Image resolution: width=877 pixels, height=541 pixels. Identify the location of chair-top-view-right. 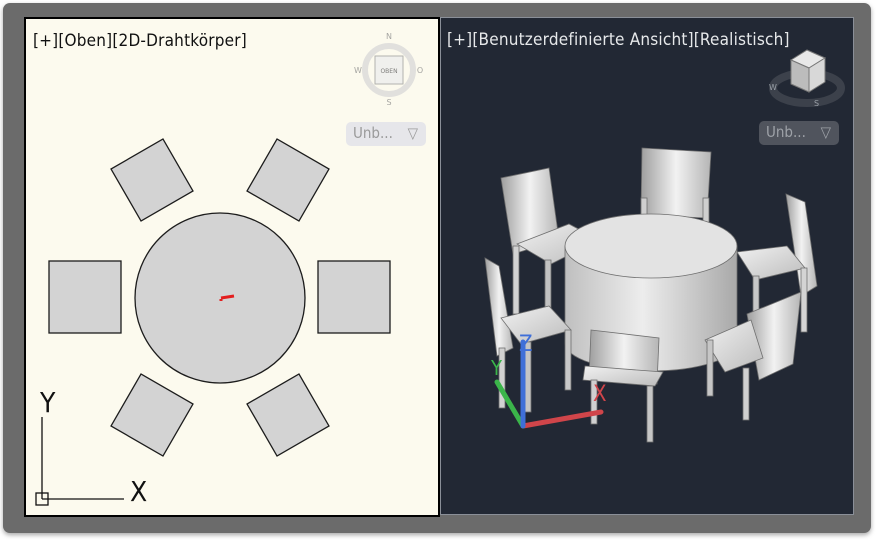
(354, 297).